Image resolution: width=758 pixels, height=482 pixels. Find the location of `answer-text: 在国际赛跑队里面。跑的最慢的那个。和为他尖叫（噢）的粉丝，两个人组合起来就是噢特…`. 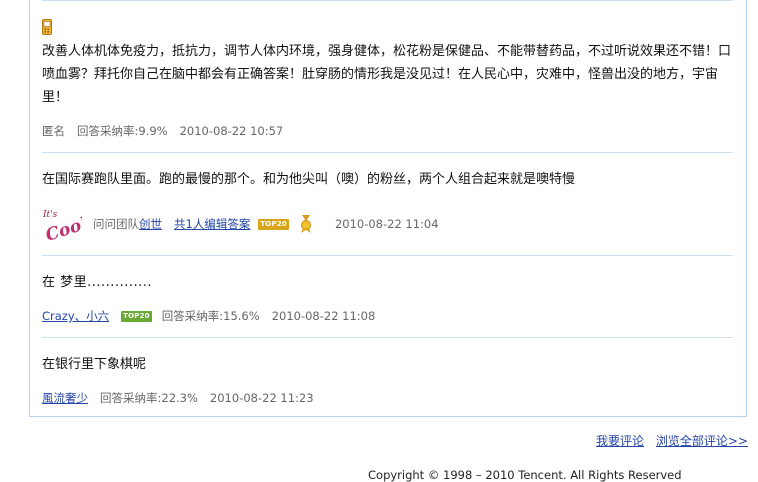

answer-text: 在国际赛跑队里面。跑的最慢的那个。和为他尖叫（噢）的粉丝，两个人组合起来就是噢特… is located at coordinates (309, 179).